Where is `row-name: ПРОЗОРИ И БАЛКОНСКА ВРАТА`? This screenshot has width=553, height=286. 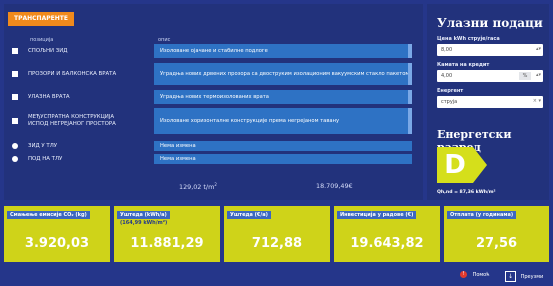
row-name: ПРОЗОРИ И БАЛКОНСКА ВРАТА is located at coordinates (72, 73).